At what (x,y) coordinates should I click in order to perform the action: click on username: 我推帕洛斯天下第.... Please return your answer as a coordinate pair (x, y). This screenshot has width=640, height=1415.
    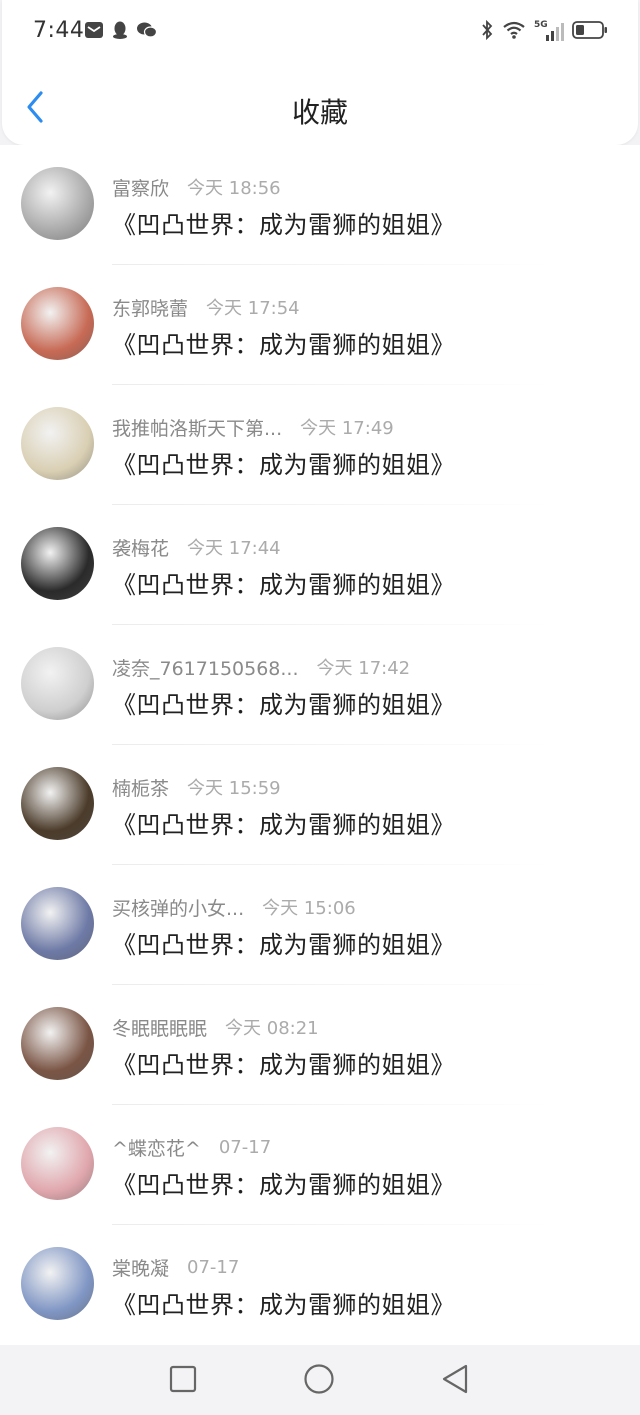
    Looking at the image, I should click on (197, 427).